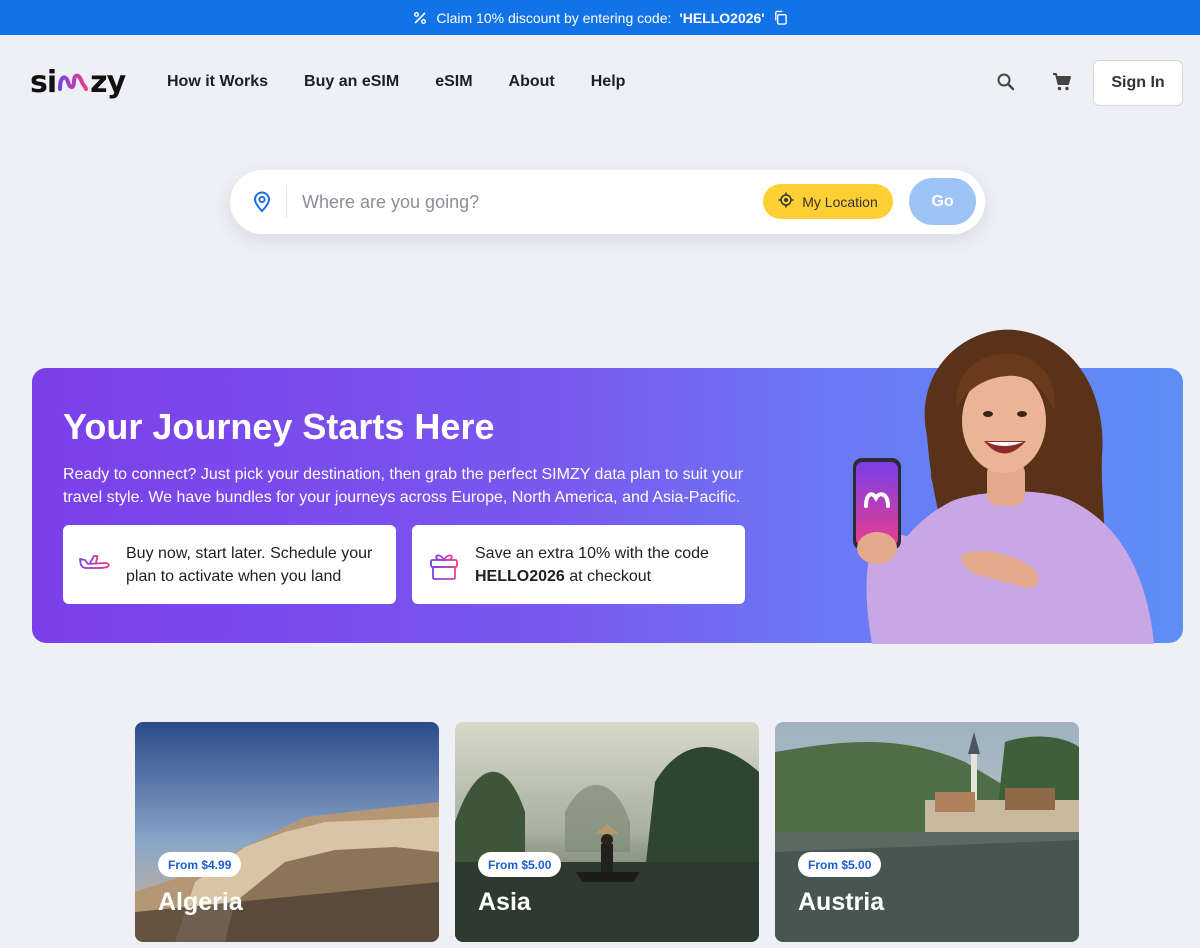 The width and height of the screenshot is (1200, 948). Describe the element at coordinates (217, 82) in the screenshot. I see `nav-how-it-works: How it Works` at that location.